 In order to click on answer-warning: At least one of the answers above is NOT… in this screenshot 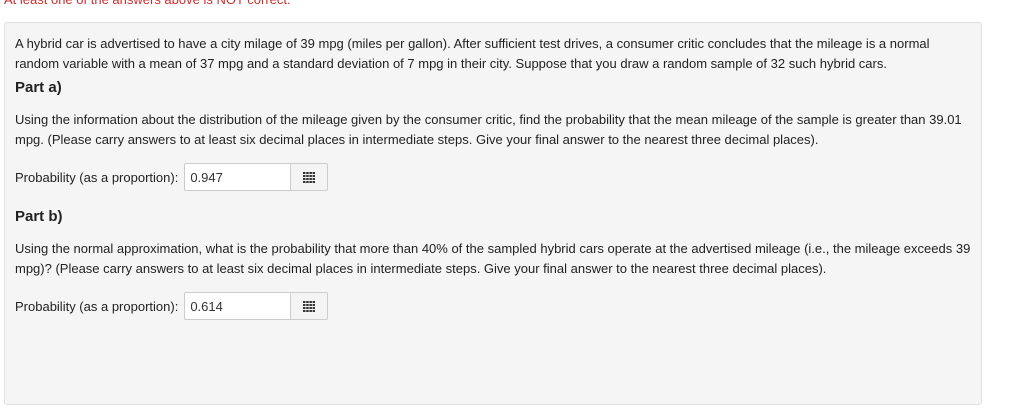, I will do `click(147, 4)`.